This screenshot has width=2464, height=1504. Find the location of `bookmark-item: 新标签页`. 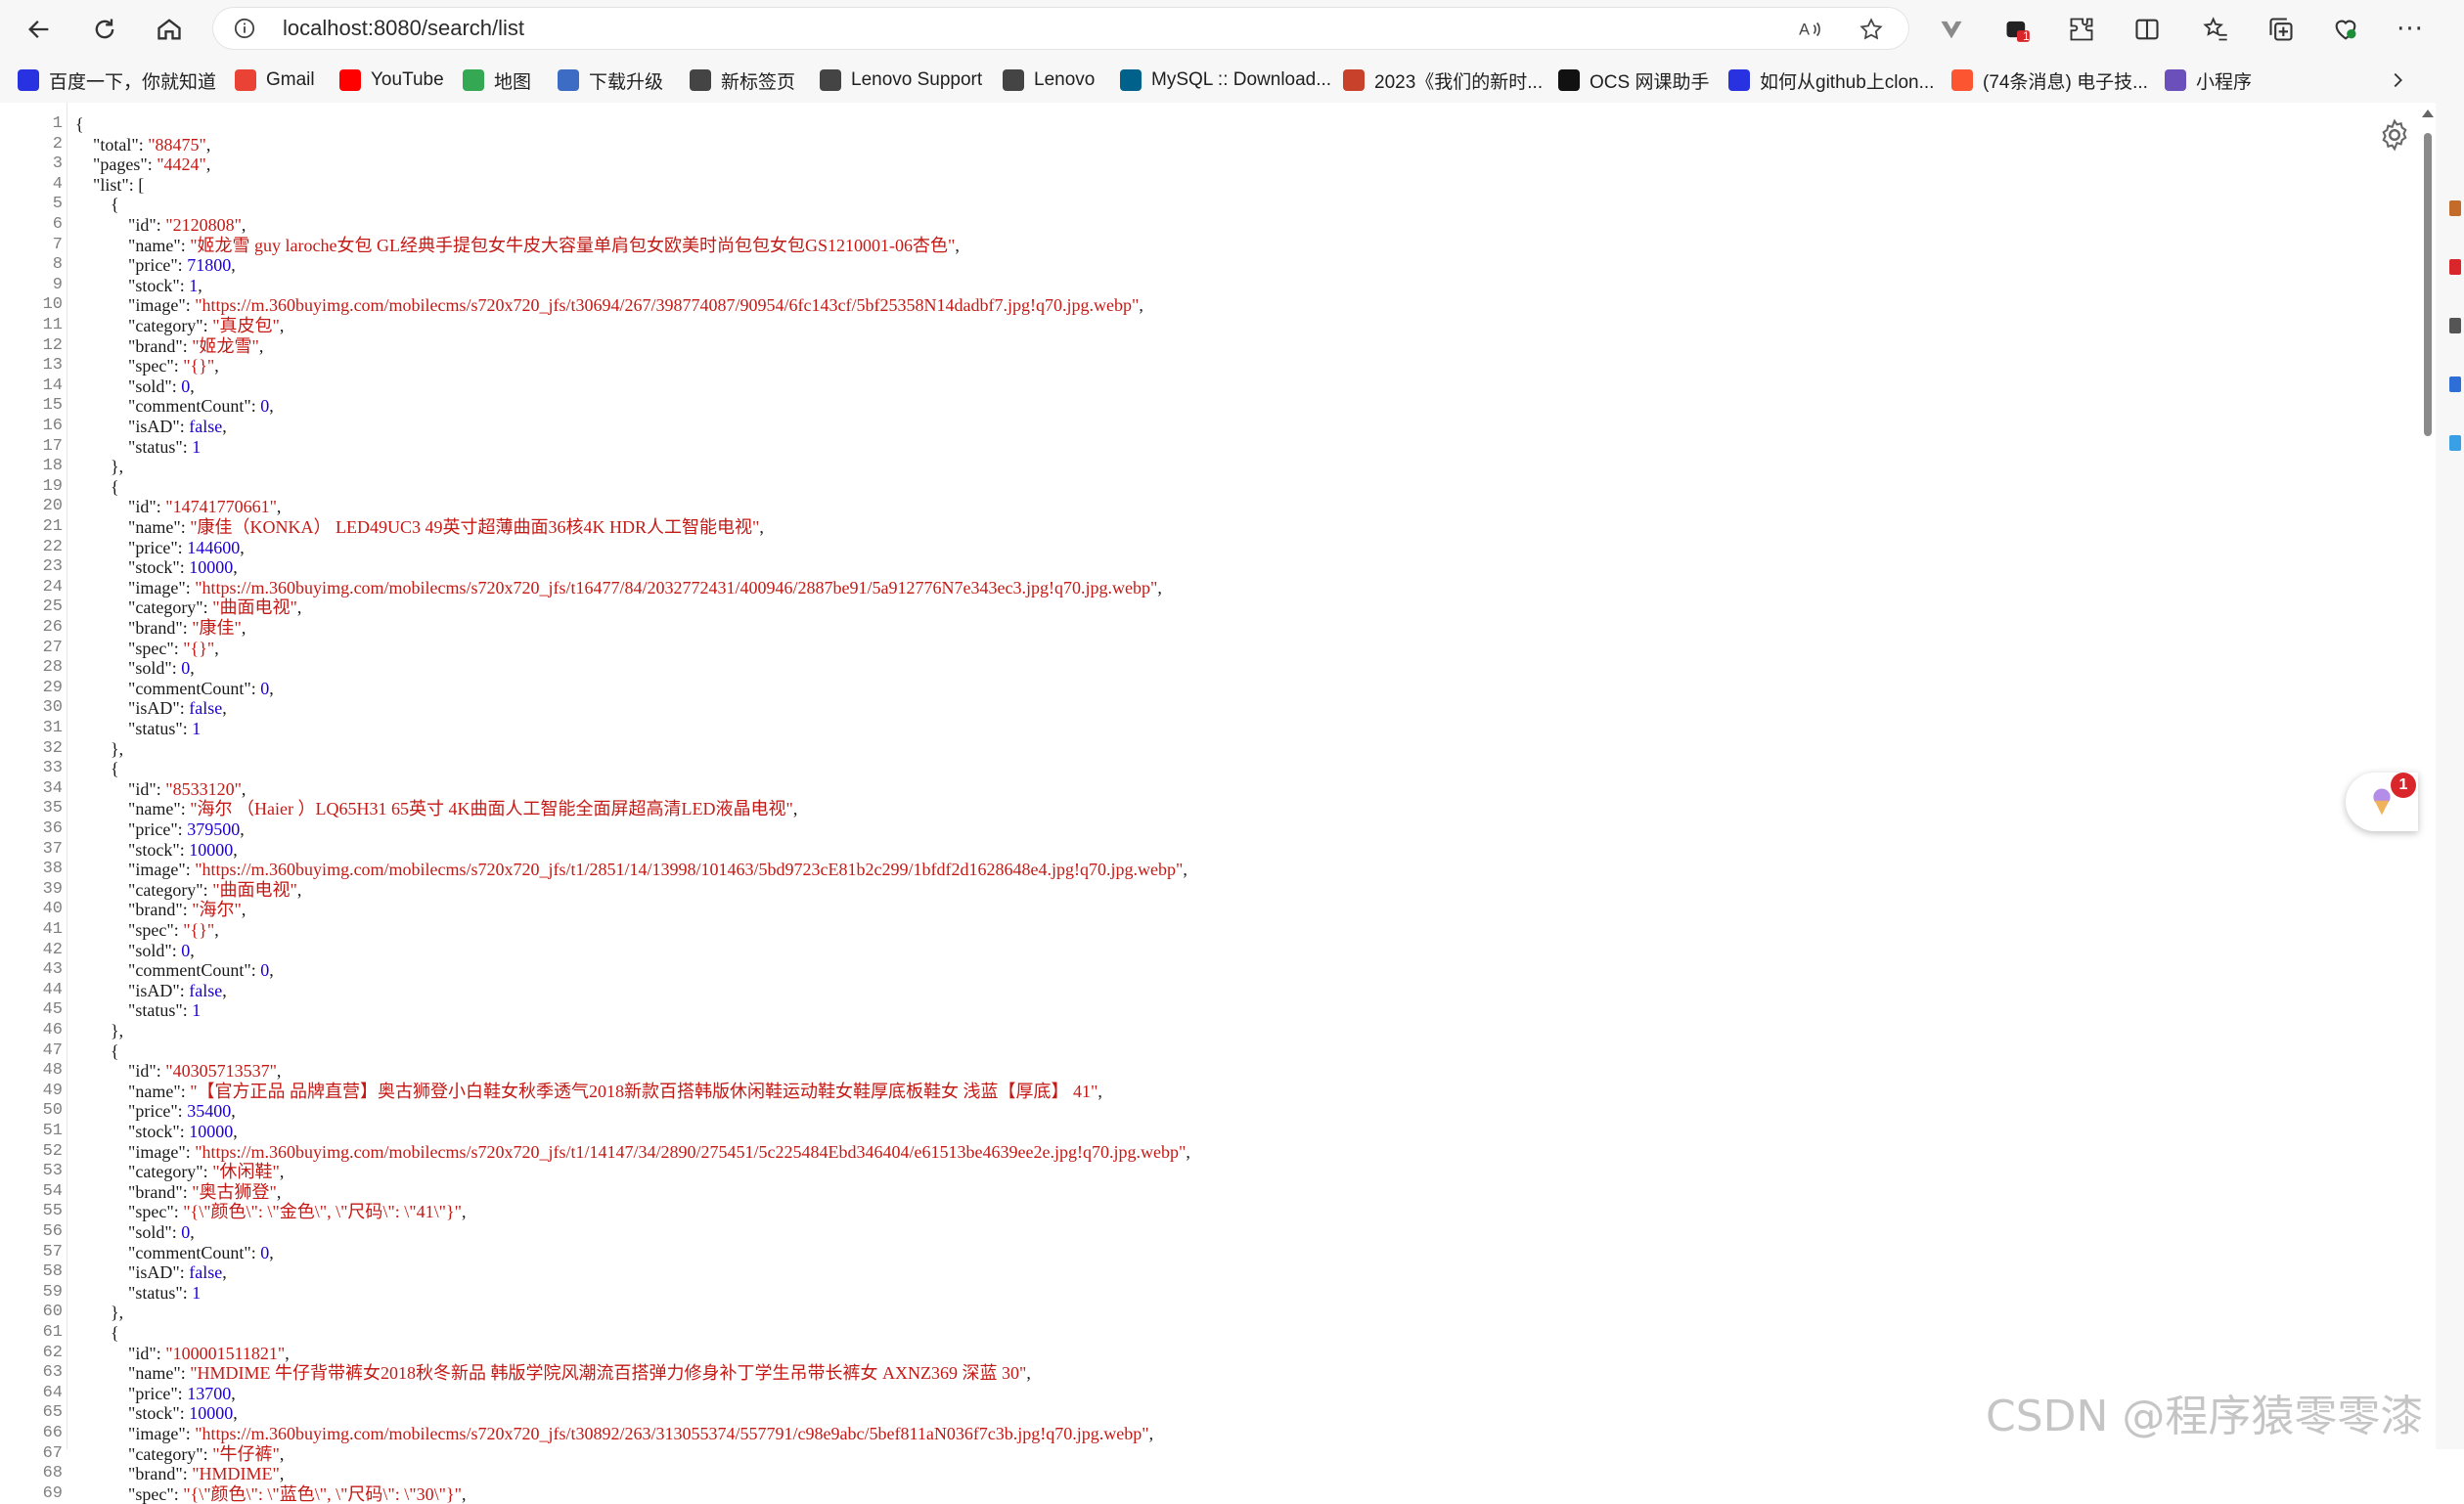

bookmark-item: 新标签页 is located at coordinates (742, 80).